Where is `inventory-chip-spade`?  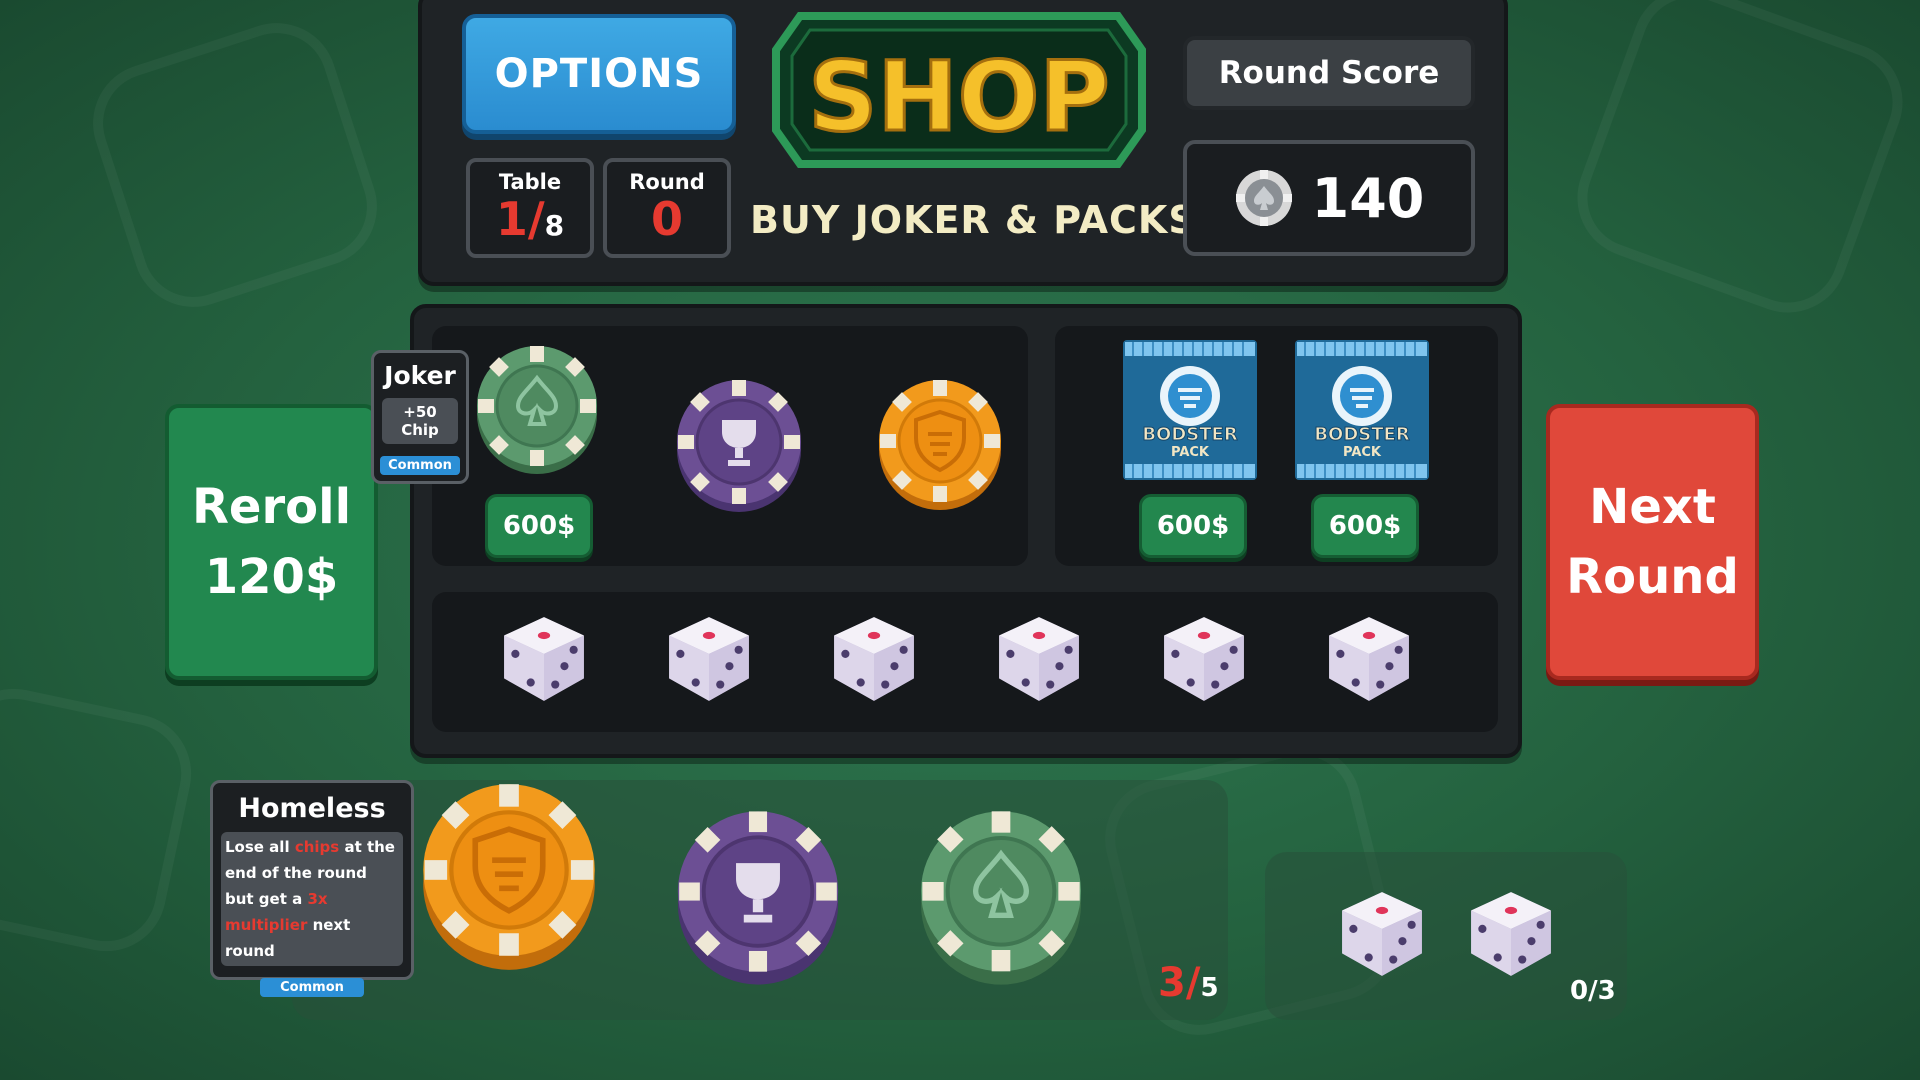 inventory-chip-spade is located at coordinates (1001, 898).